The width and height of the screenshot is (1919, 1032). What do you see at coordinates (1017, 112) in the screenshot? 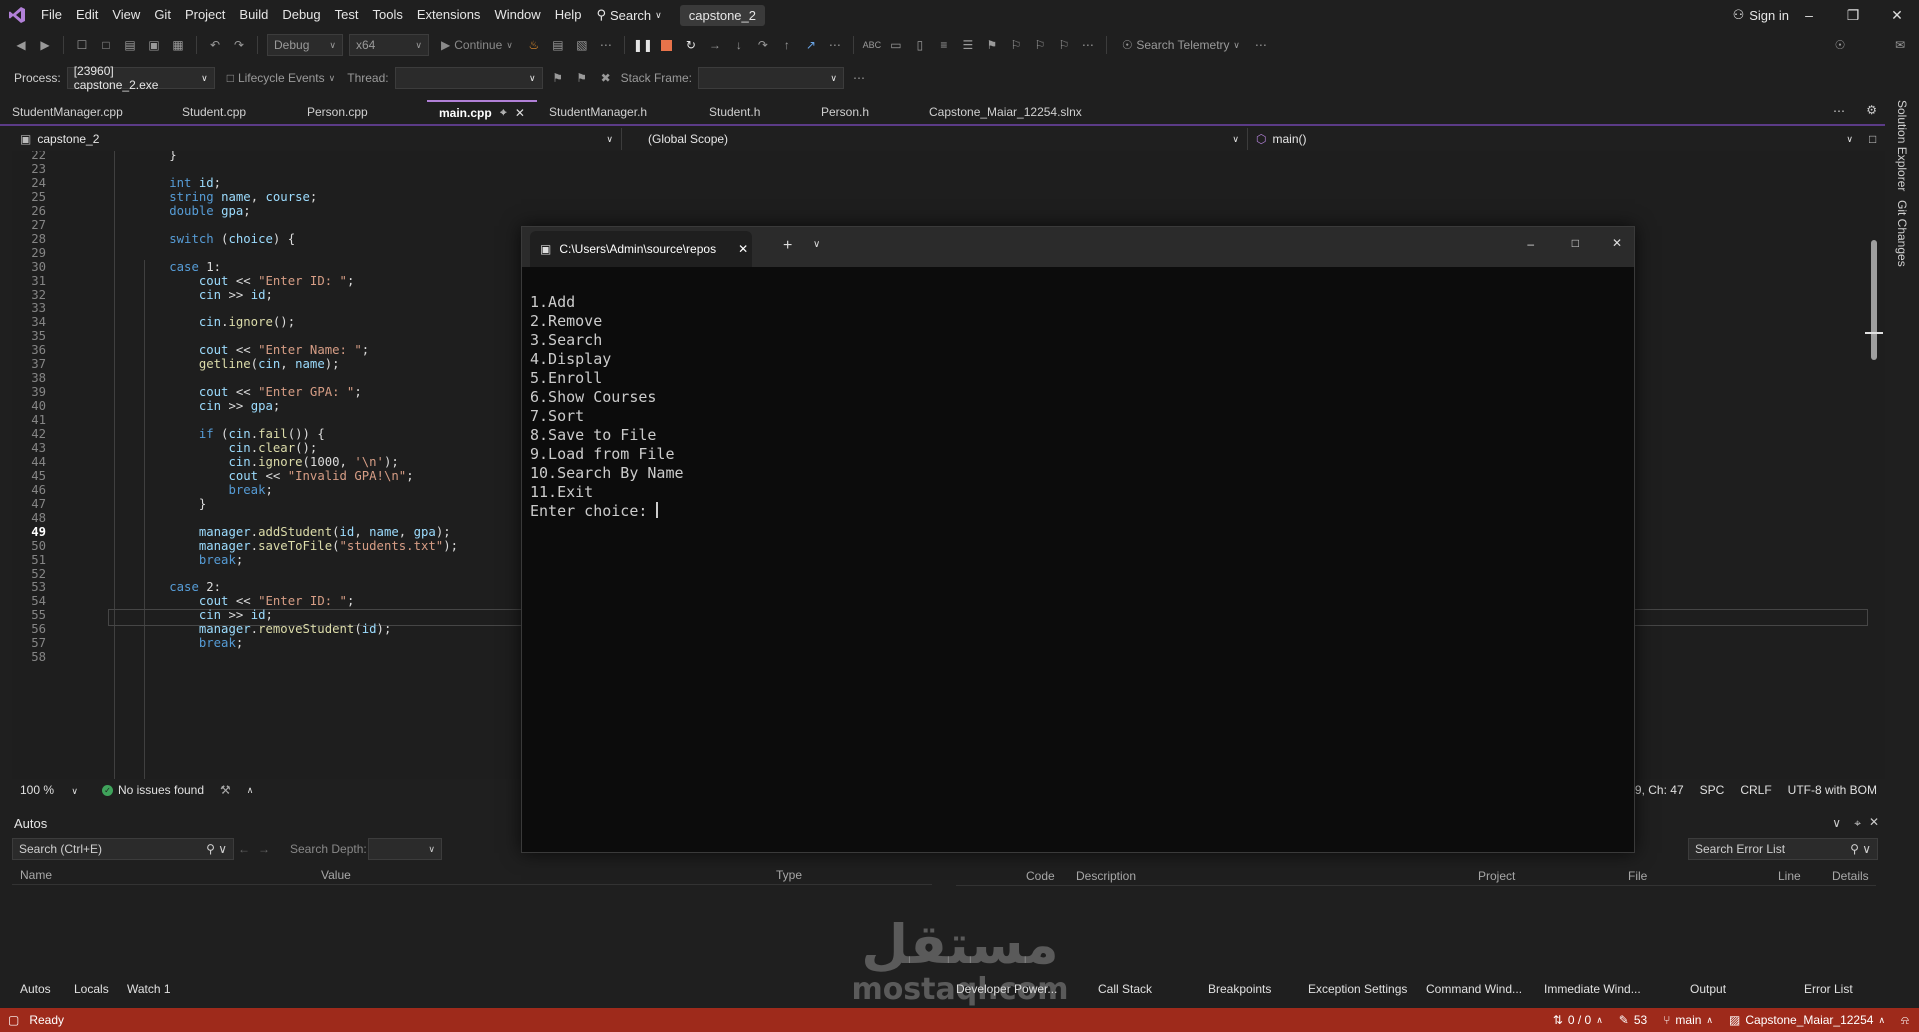
I see `tab-solution-slnx: Capstone_Maiar_12254.slnx` at bounding box center [1017, 112].